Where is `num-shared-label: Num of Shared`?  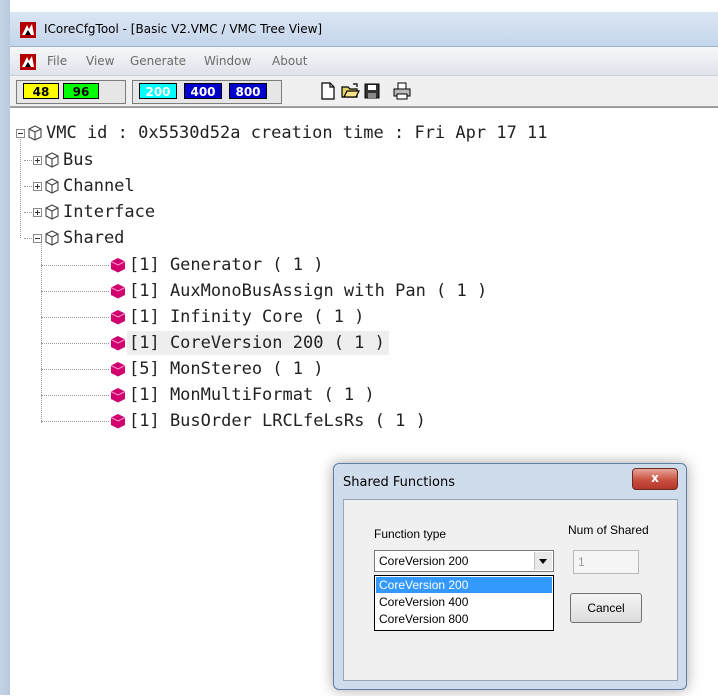 num-shared-label: Num of Shared is located at coordinates (608, 530).